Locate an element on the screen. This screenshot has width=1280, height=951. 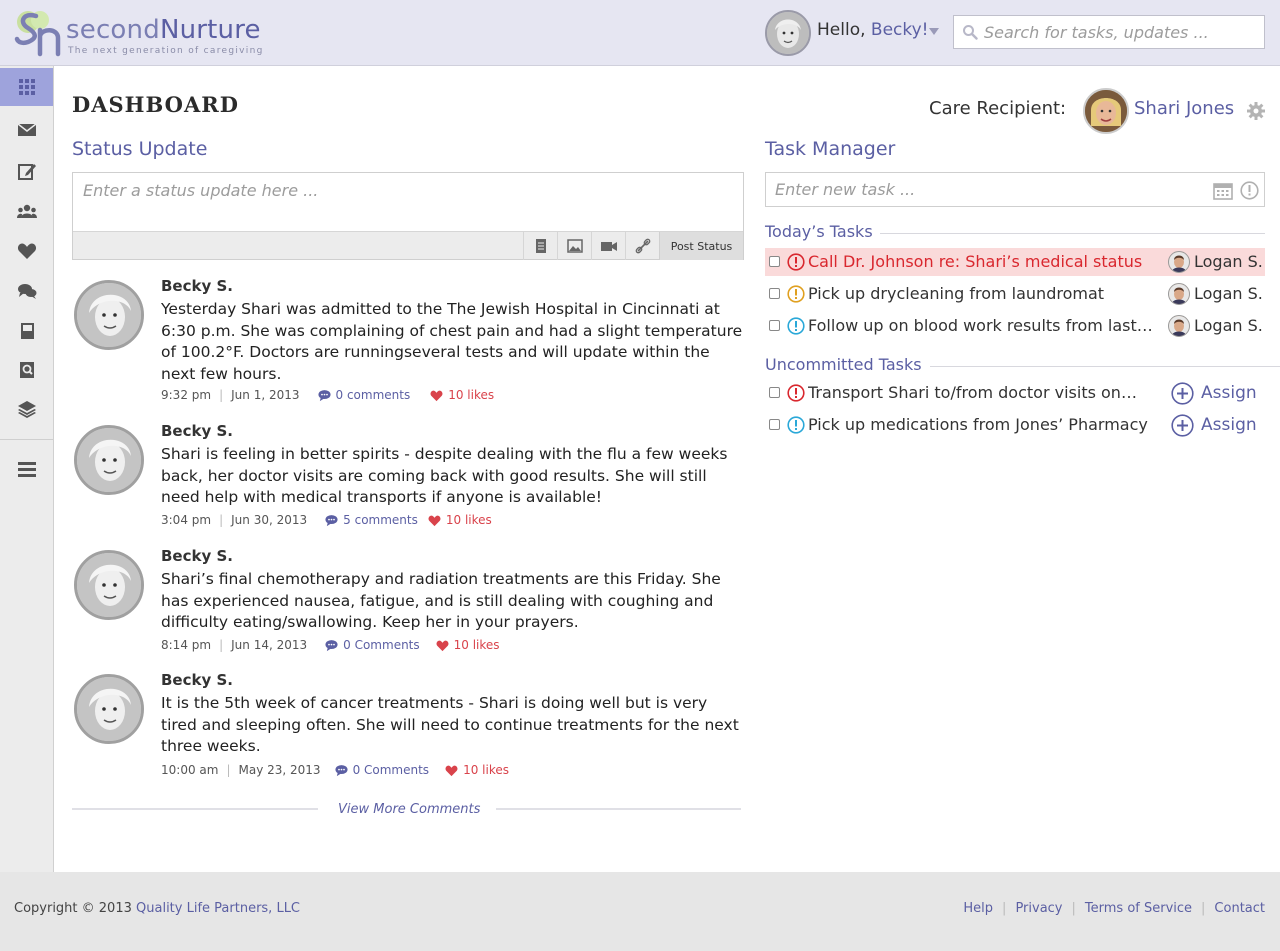
care-recipient-avatar is located at coordinates (1106, 111).